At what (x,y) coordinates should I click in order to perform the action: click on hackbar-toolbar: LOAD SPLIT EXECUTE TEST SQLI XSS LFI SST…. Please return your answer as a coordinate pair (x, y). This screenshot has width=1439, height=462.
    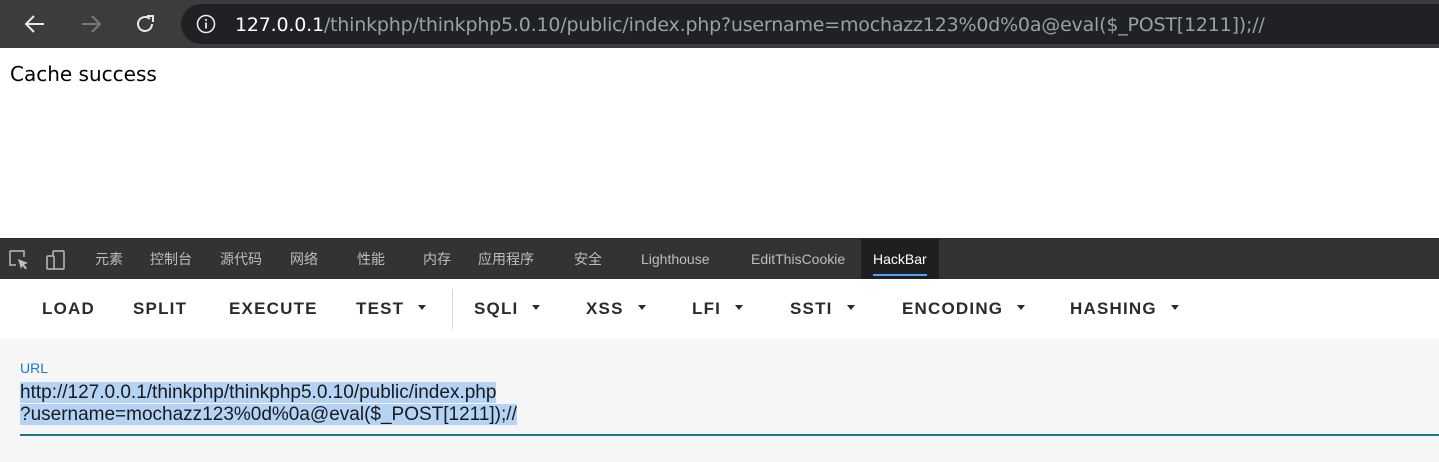
    Looking at the image, I should click on (719, 309).